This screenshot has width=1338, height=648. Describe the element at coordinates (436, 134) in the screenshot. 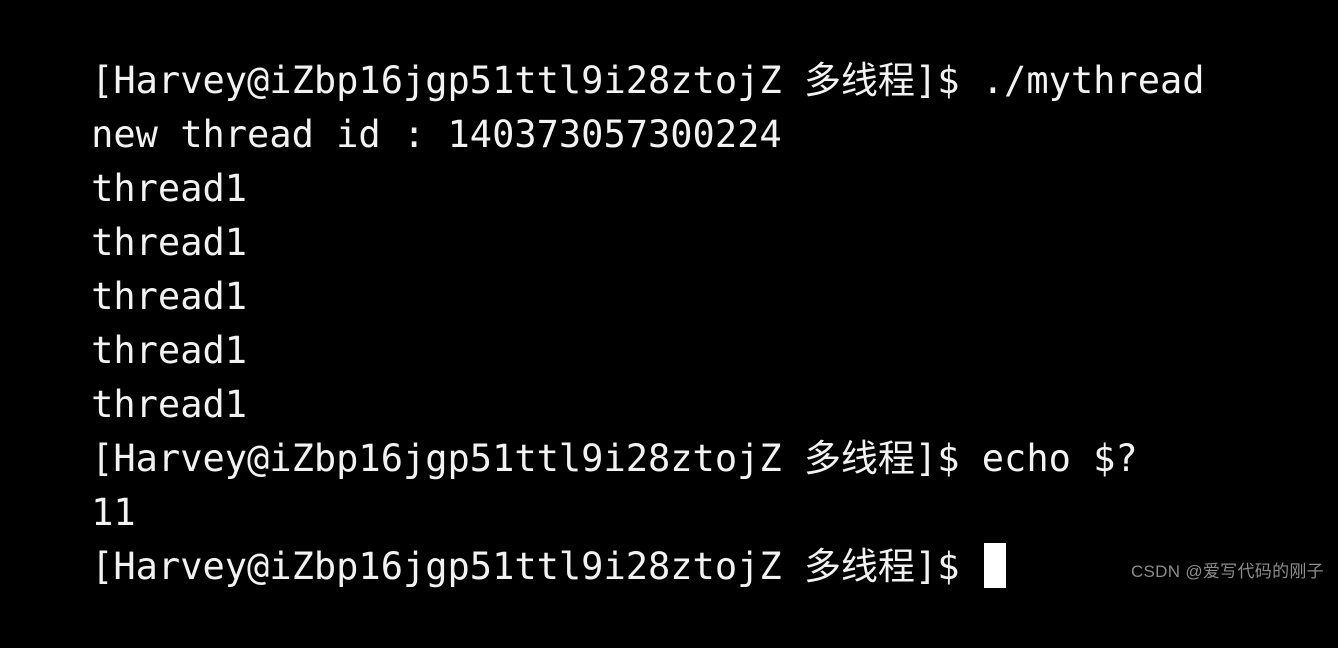

I see `output-text: new thread id : 140373057300224` at that location.